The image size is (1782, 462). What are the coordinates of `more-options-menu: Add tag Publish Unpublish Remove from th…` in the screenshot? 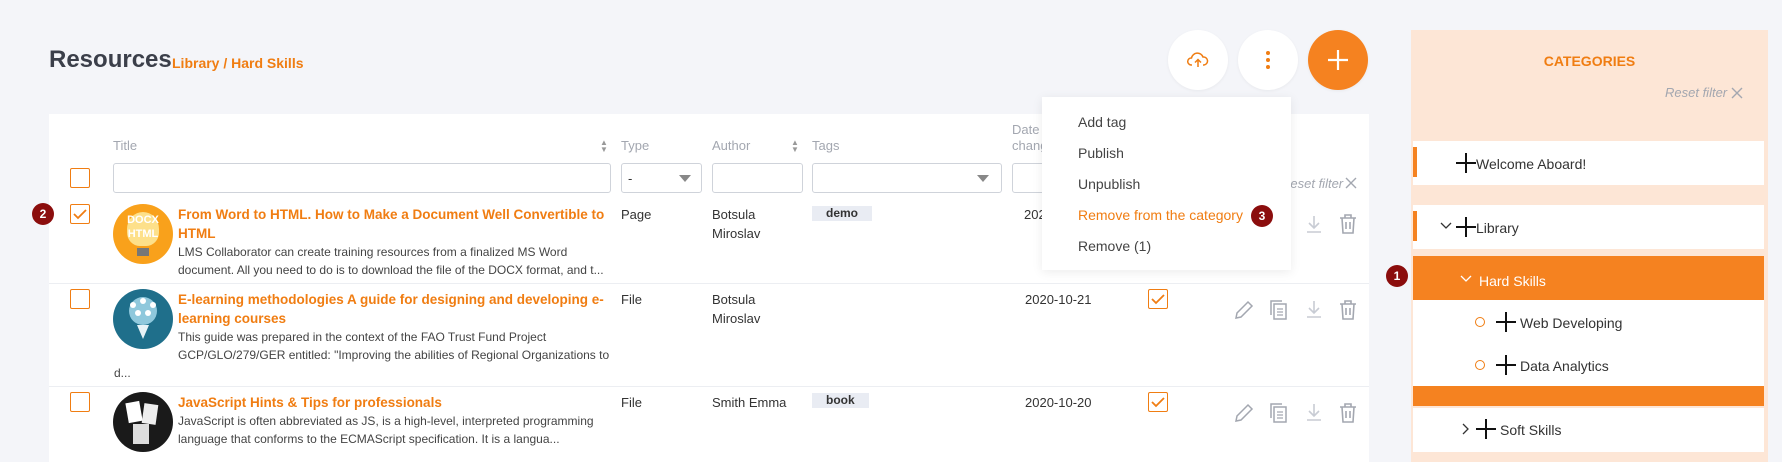 It's located at (1166, 183).